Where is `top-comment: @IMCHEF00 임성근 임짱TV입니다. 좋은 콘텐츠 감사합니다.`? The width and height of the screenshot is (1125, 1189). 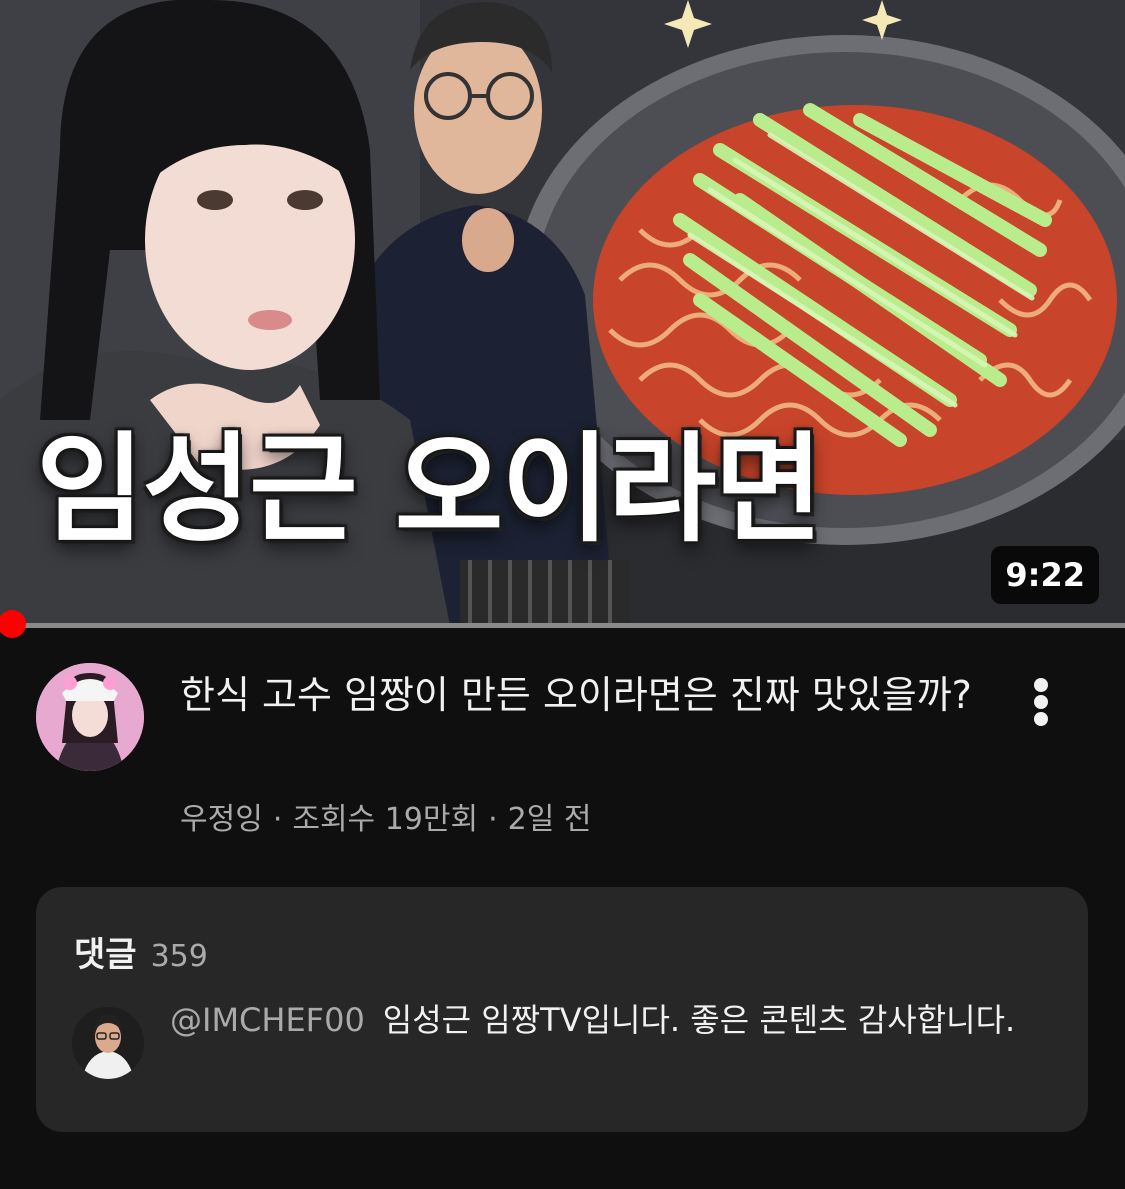 top-comment: @IMCHEF00 임성근 임짱TV입니다. 좋은 콘텐츠 감사합니다. is located at coordinates (610, 1020).